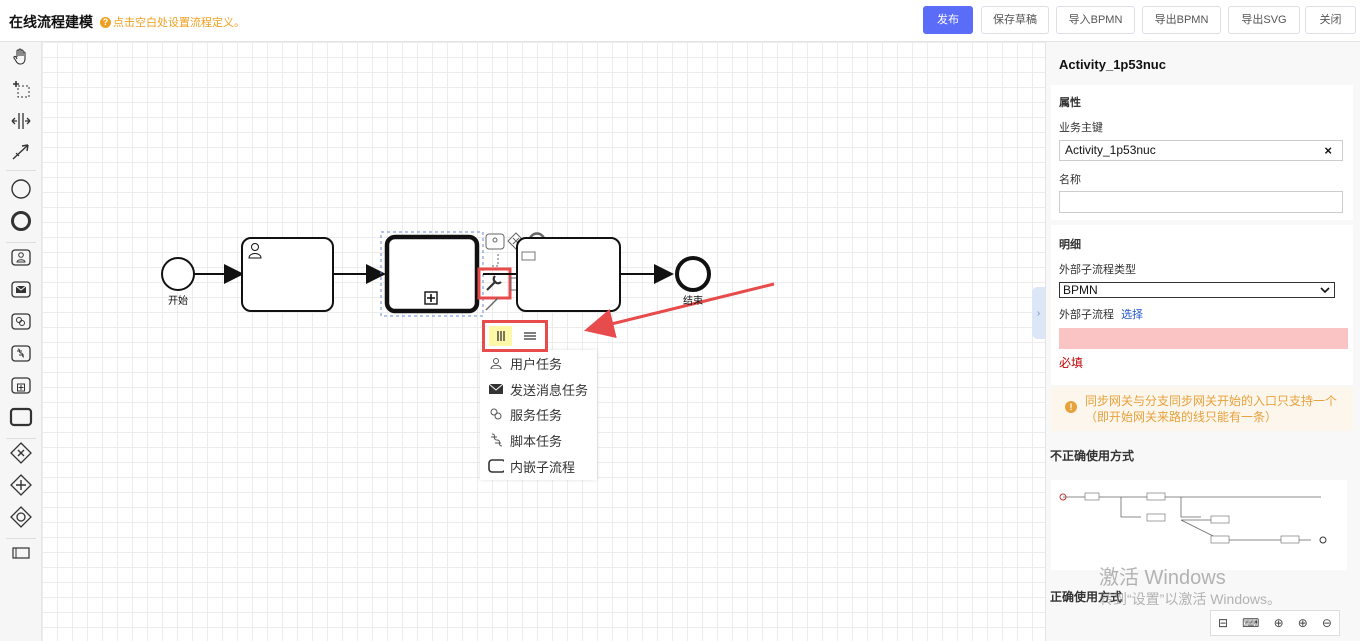 The image size is (1360, 641). I want to click on replace-menu: 用户任务 发送消息任务 服务任务 脚本任务 内嵌子流程, so click(538, 415).